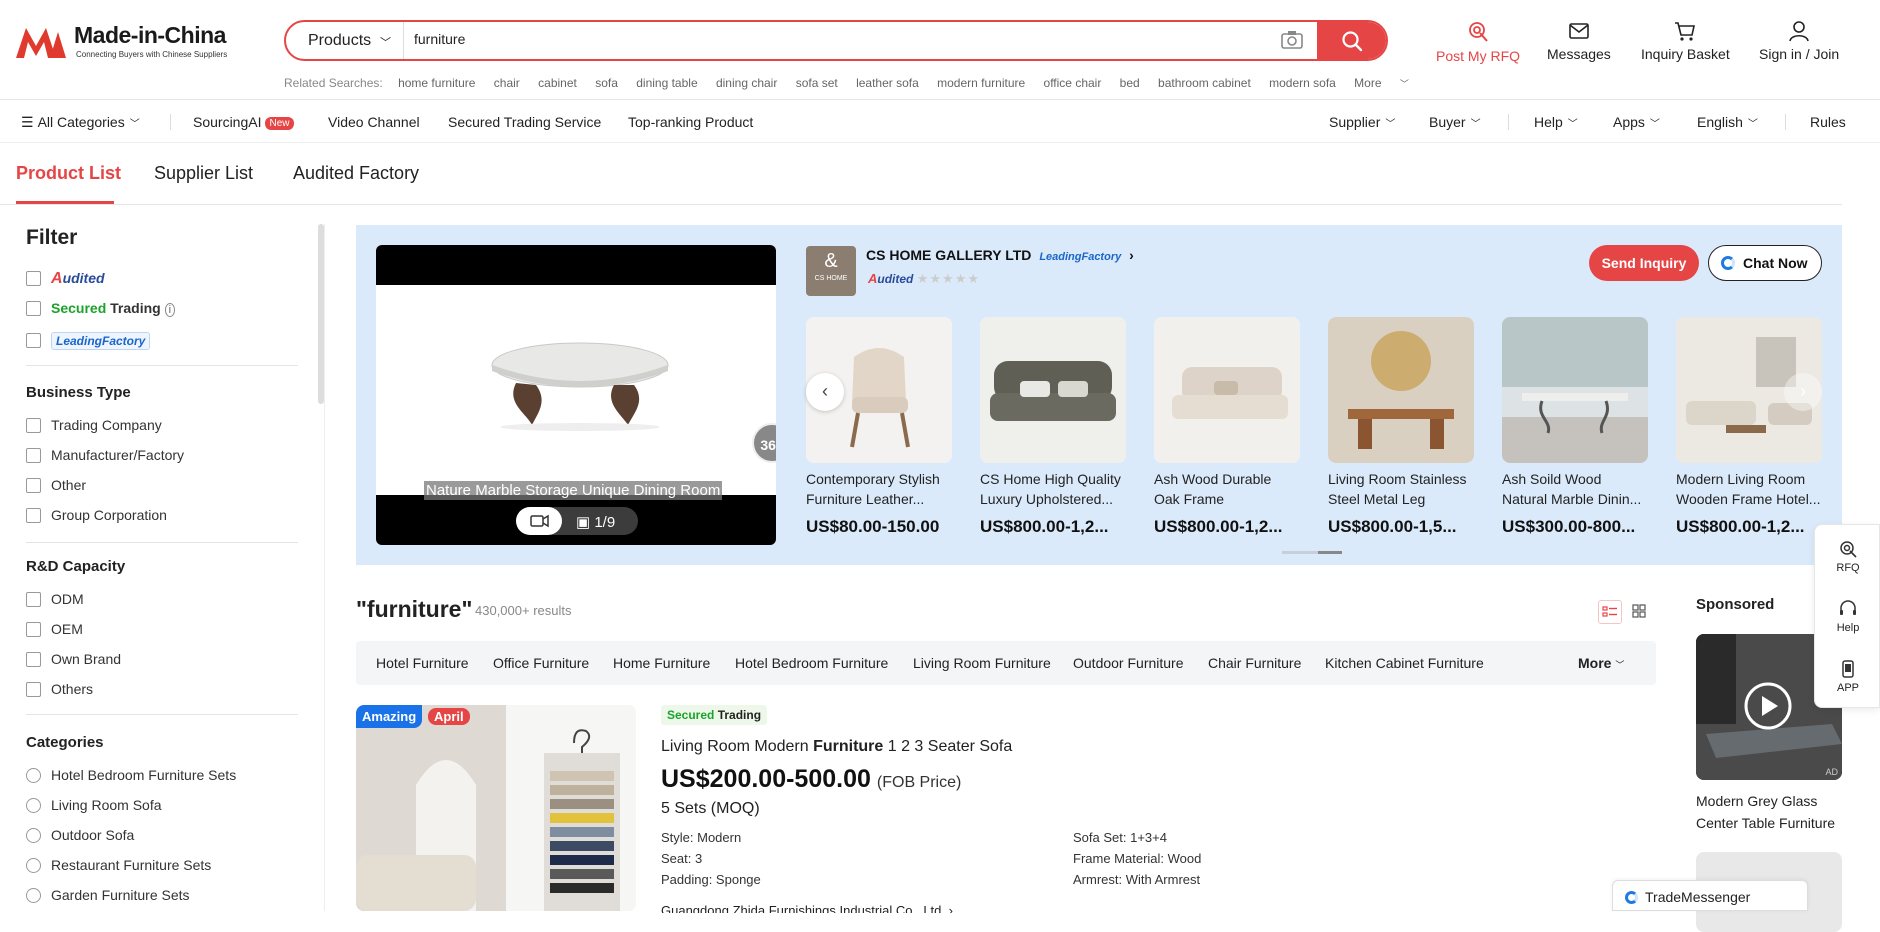 The height and width of the screenshot is (932, 1880). What do you see at coordinates (105, 455) in the screenshot?
I see `filter-option: Manufacturer/Factory` at bounding box center [105, 455].